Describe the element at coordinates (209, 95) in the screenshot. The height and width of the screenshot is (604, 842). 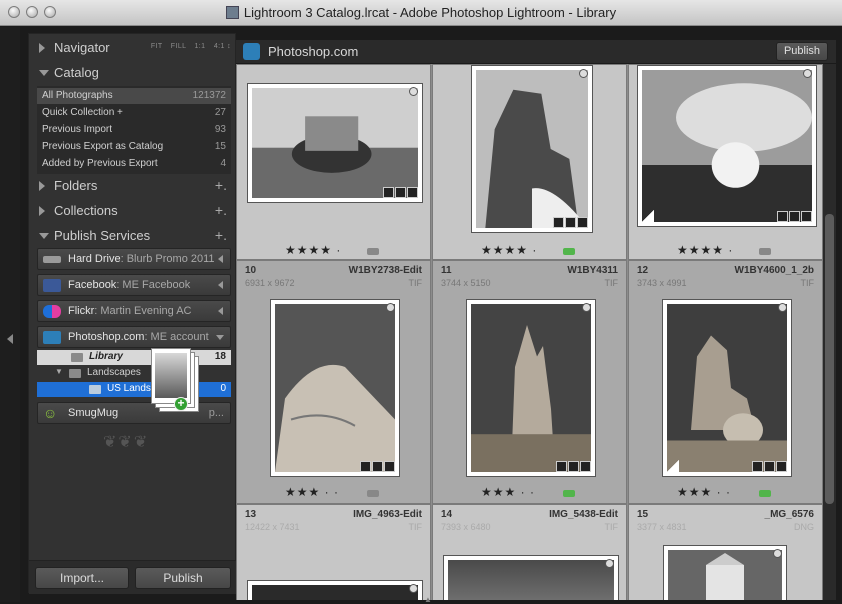
I see `catalog-item-count: 121372` at that location.